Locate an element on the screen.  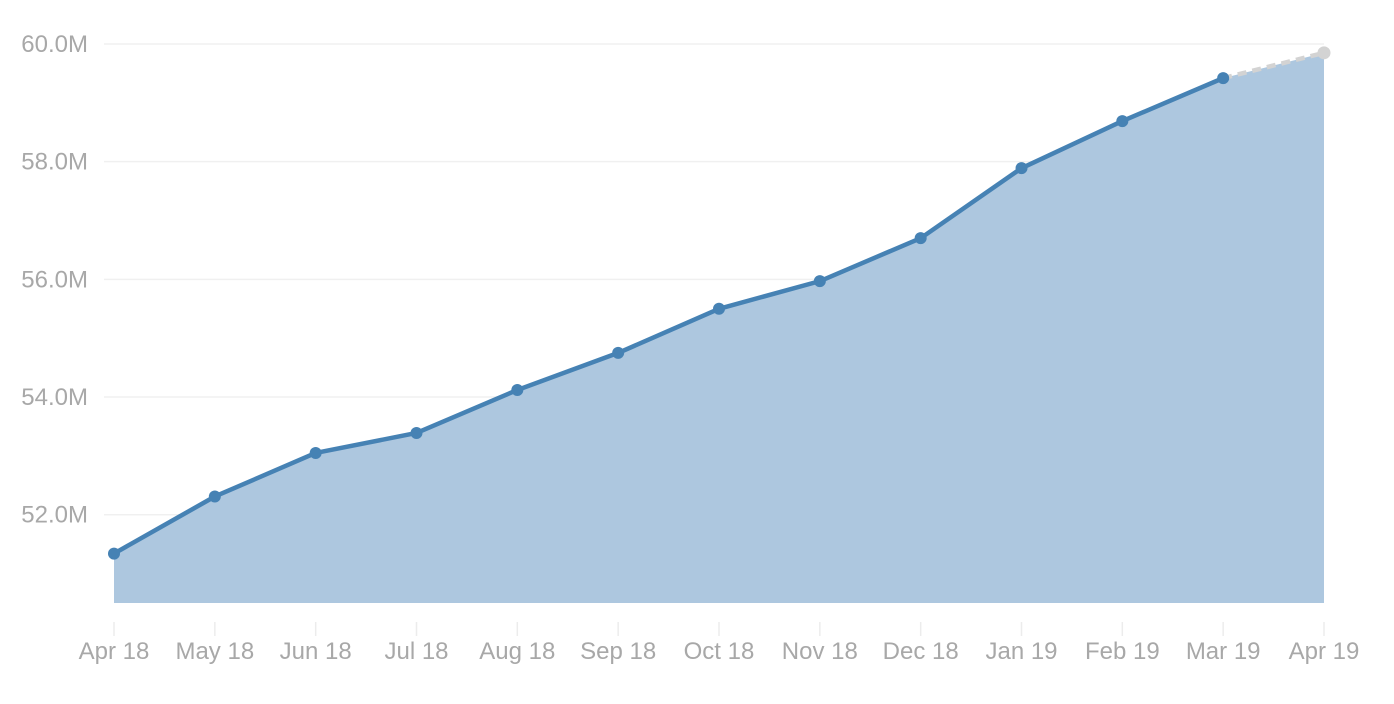
x-tick-label: Feb 19 is located at coordinates (1122, 651).